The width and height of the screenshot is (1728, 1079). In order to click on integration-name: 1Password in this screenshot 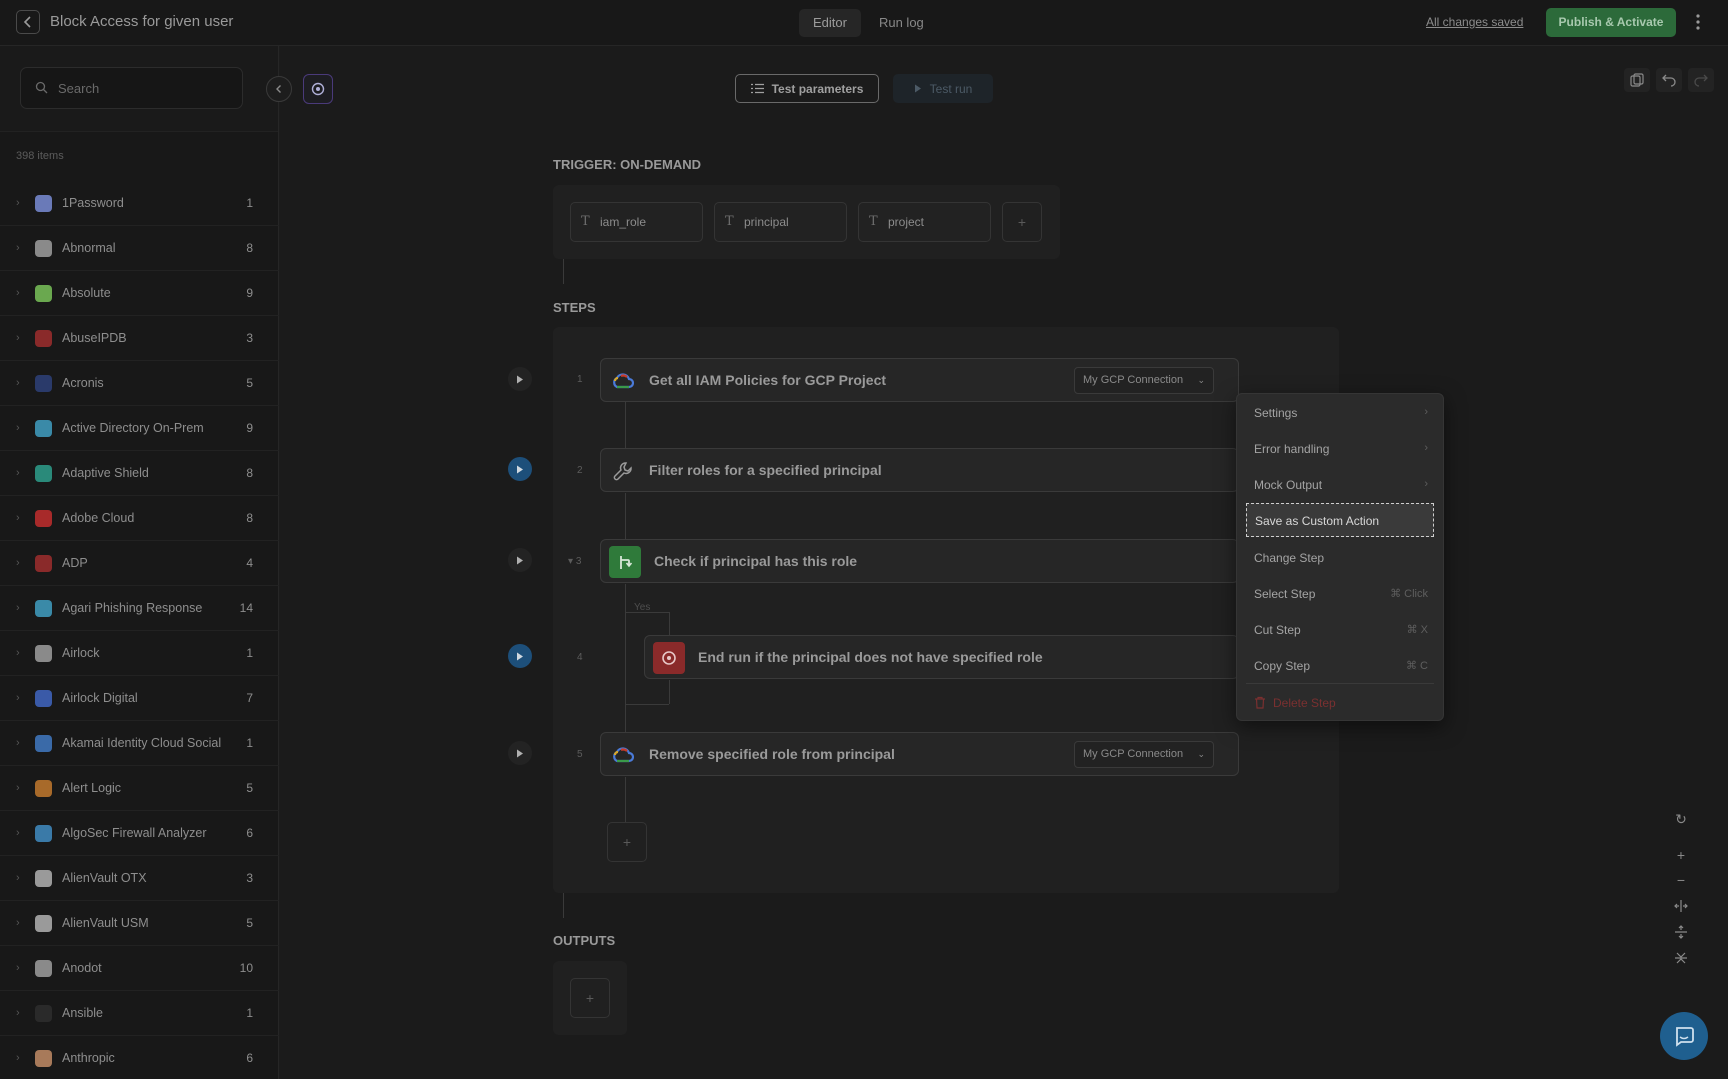, I will do `click(93, 203)`.